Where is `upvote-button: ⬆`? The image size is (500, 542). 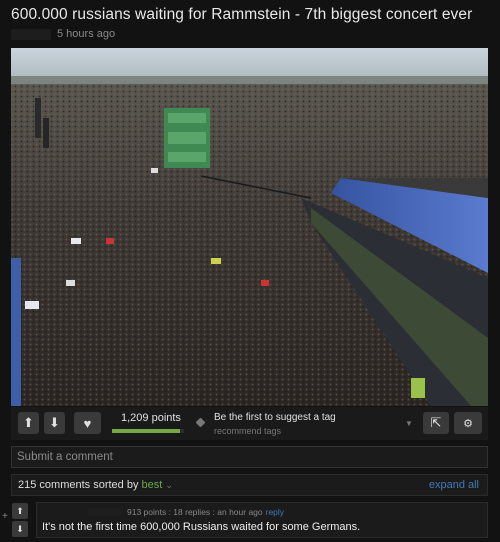 upvote-button: ⬆ is located at coordinates (28, 423).